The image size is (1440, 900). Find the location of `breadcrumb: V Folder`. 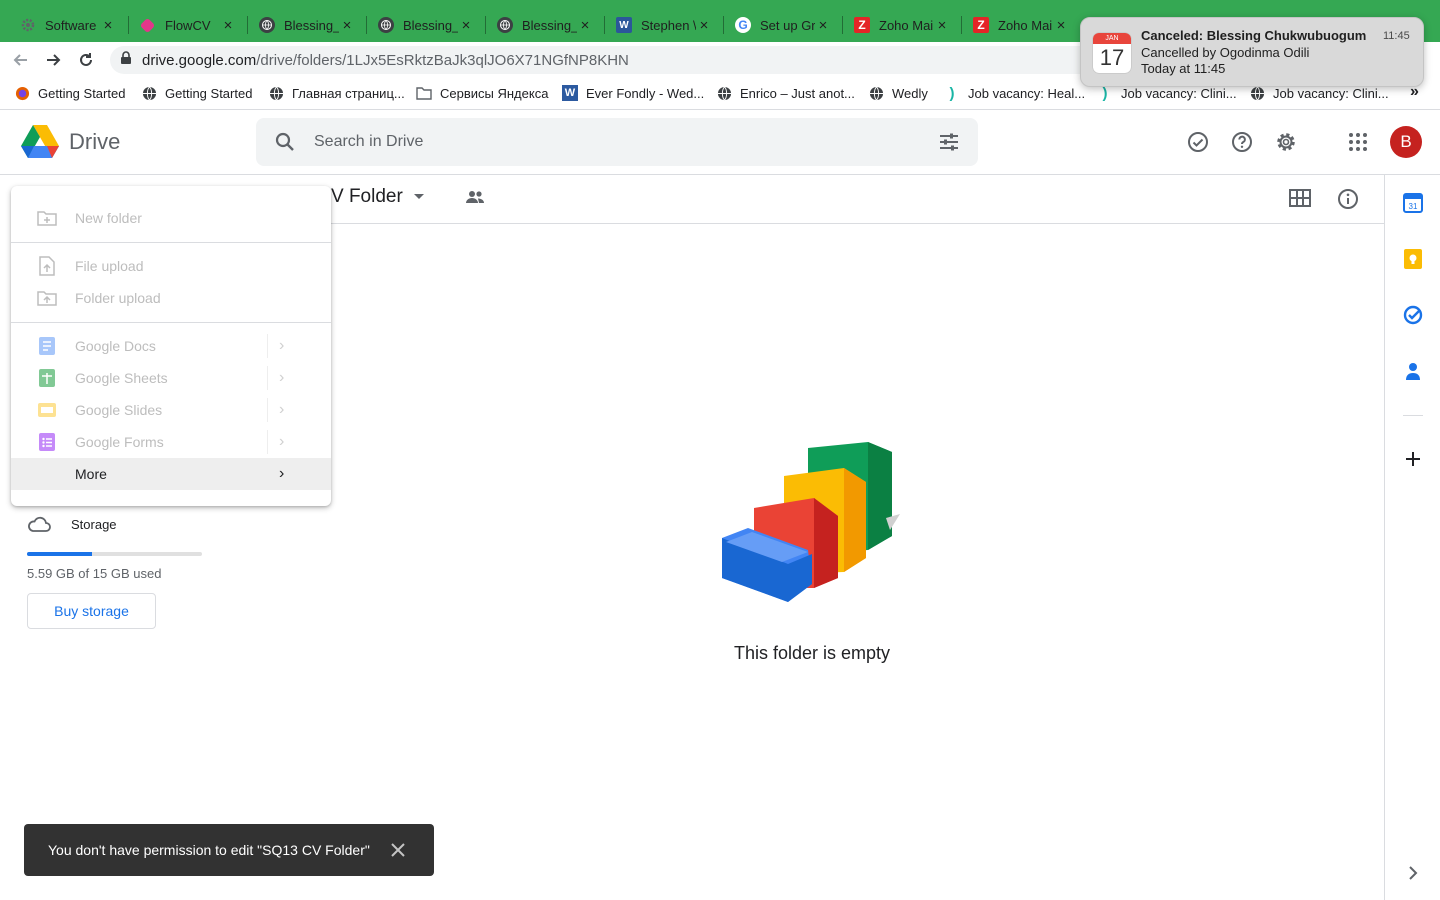

breadcrumb: V Folder is located at coordinates (408, 197).